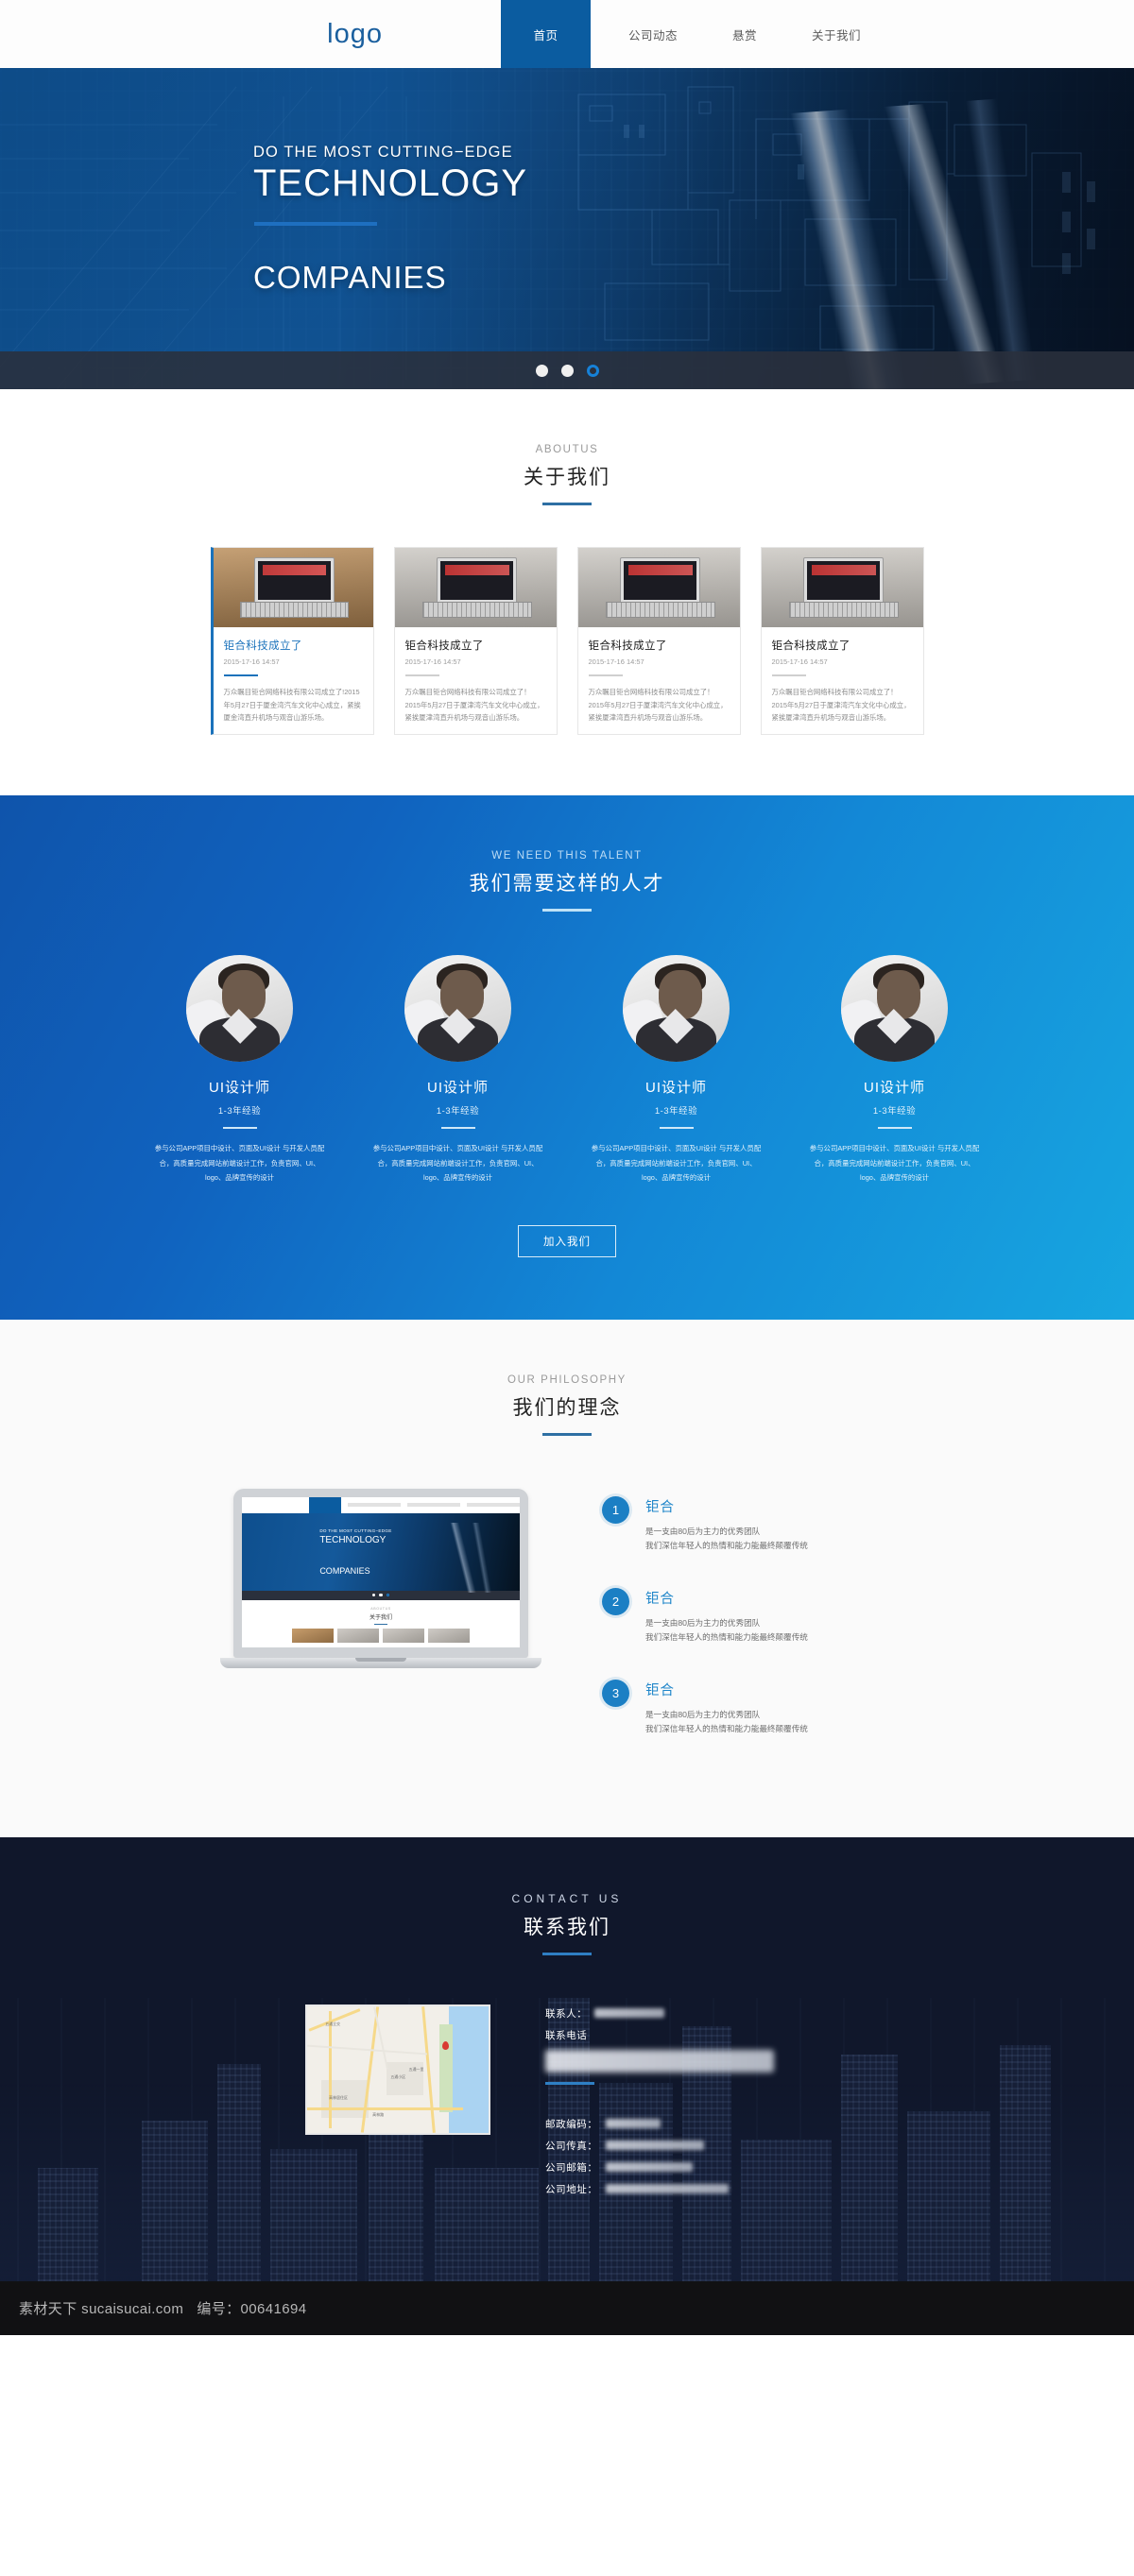 The image size is (1134, 2576). I want to click on watermark-bar: 素材天下 sucaisucai.com 编号：00641694, so click(567, 2307).